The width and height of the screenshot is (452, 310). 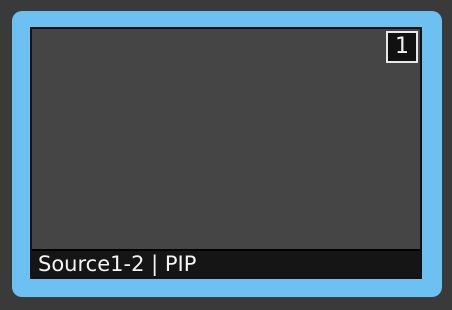 I want to click on source-label: Source1-2 | PIP, so click(x=226, y=263).